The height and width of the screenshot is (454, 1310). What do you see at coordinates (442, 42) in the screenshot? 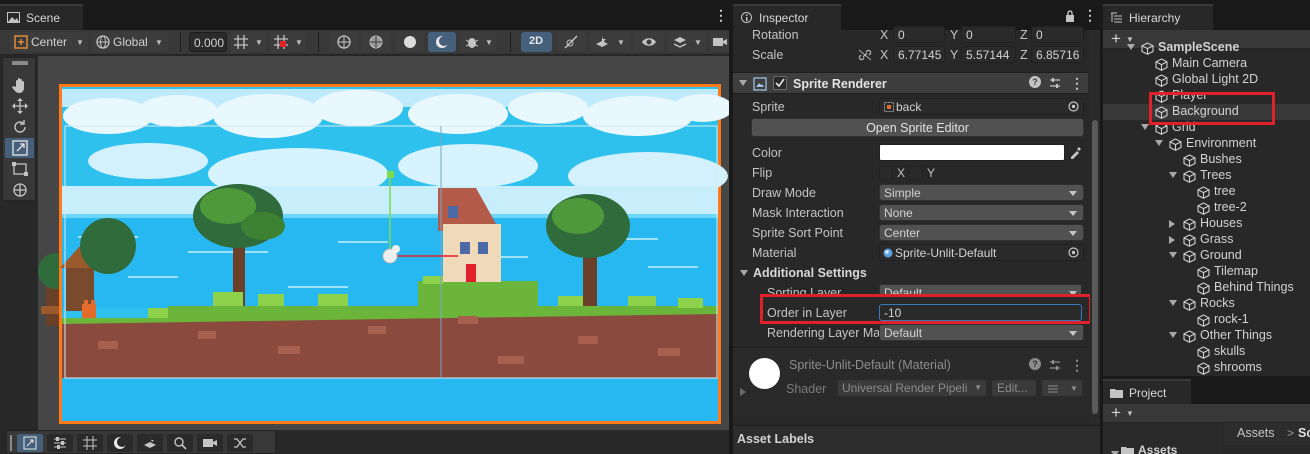
I see `unlit-button` at bounding box center [442, 42].